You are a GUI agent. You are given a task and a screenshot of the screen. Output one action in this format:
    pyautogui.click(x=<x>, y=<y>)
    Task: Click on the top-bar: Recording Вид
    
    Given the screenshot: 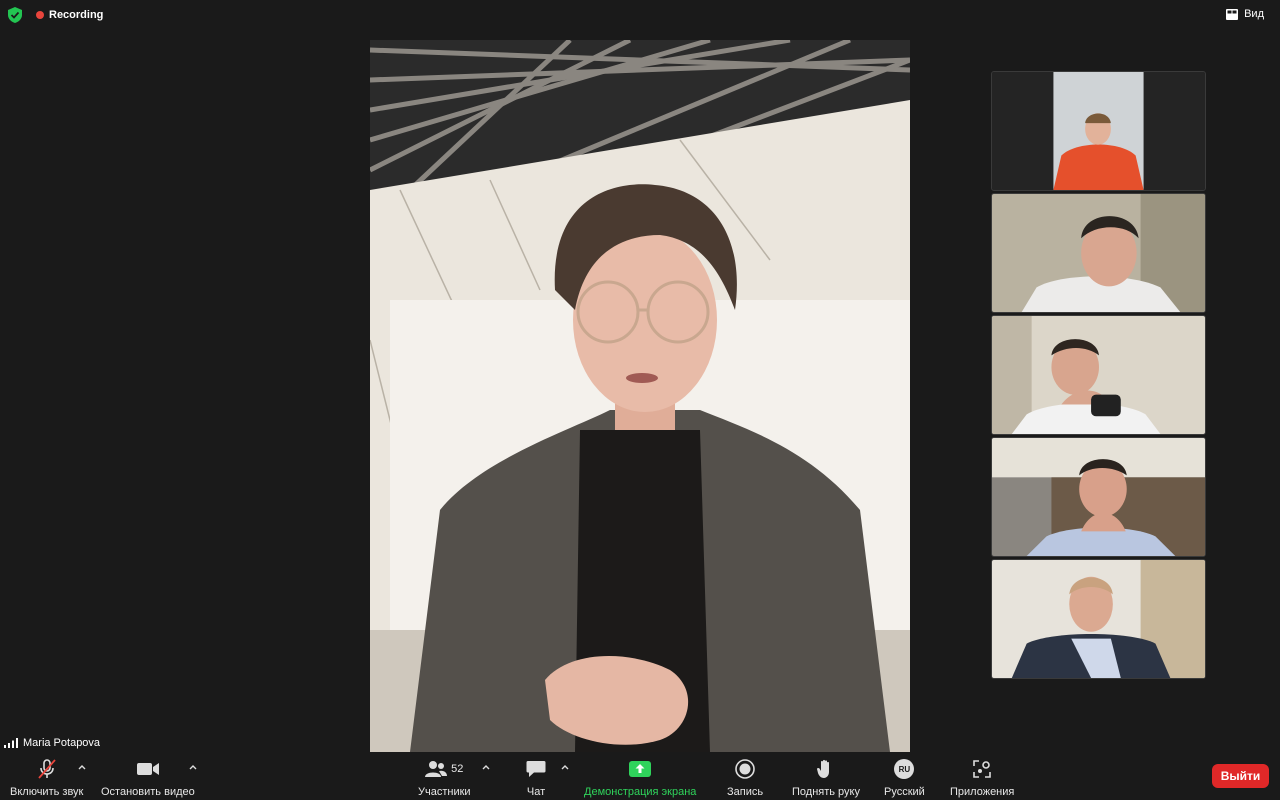 What is the action you would take?
    pyautogui.click(x=640, y=16)
    